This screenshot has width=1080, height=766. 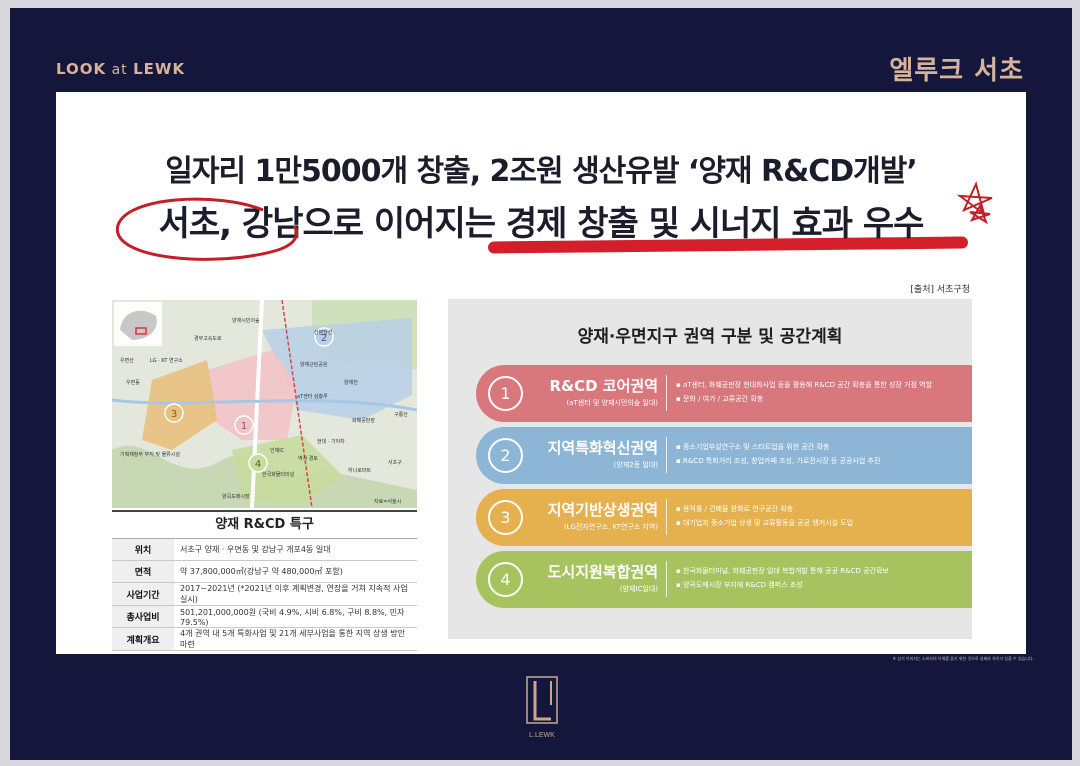 I want to click on brand-title: 엘루크 서초, so click(x=956, y=71).